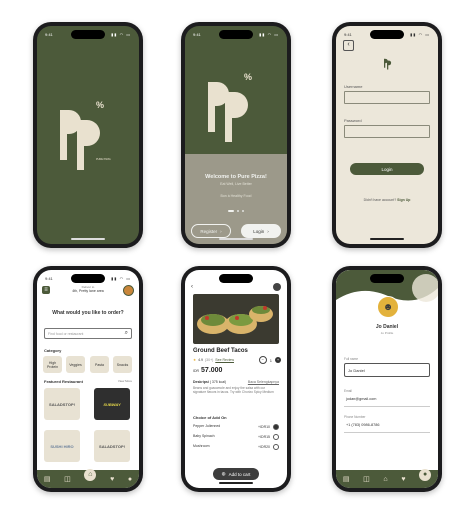  I want to click on email-value: jodan@gmail.com, so click(361, 399).